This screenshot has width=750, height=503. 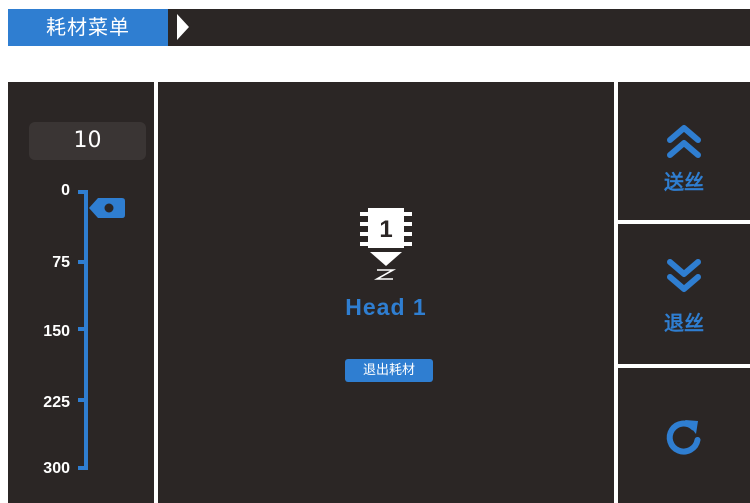 What do you see at coordinates (107, 208) in the screenshot?
I see `slider-pointer-icon` at bounding box center [107, 208].